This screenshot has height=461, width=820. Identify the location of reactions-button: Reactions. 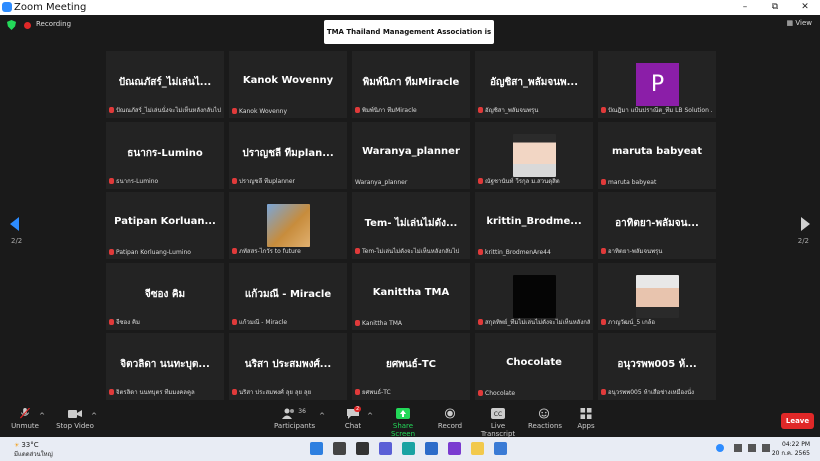
(545, 419).